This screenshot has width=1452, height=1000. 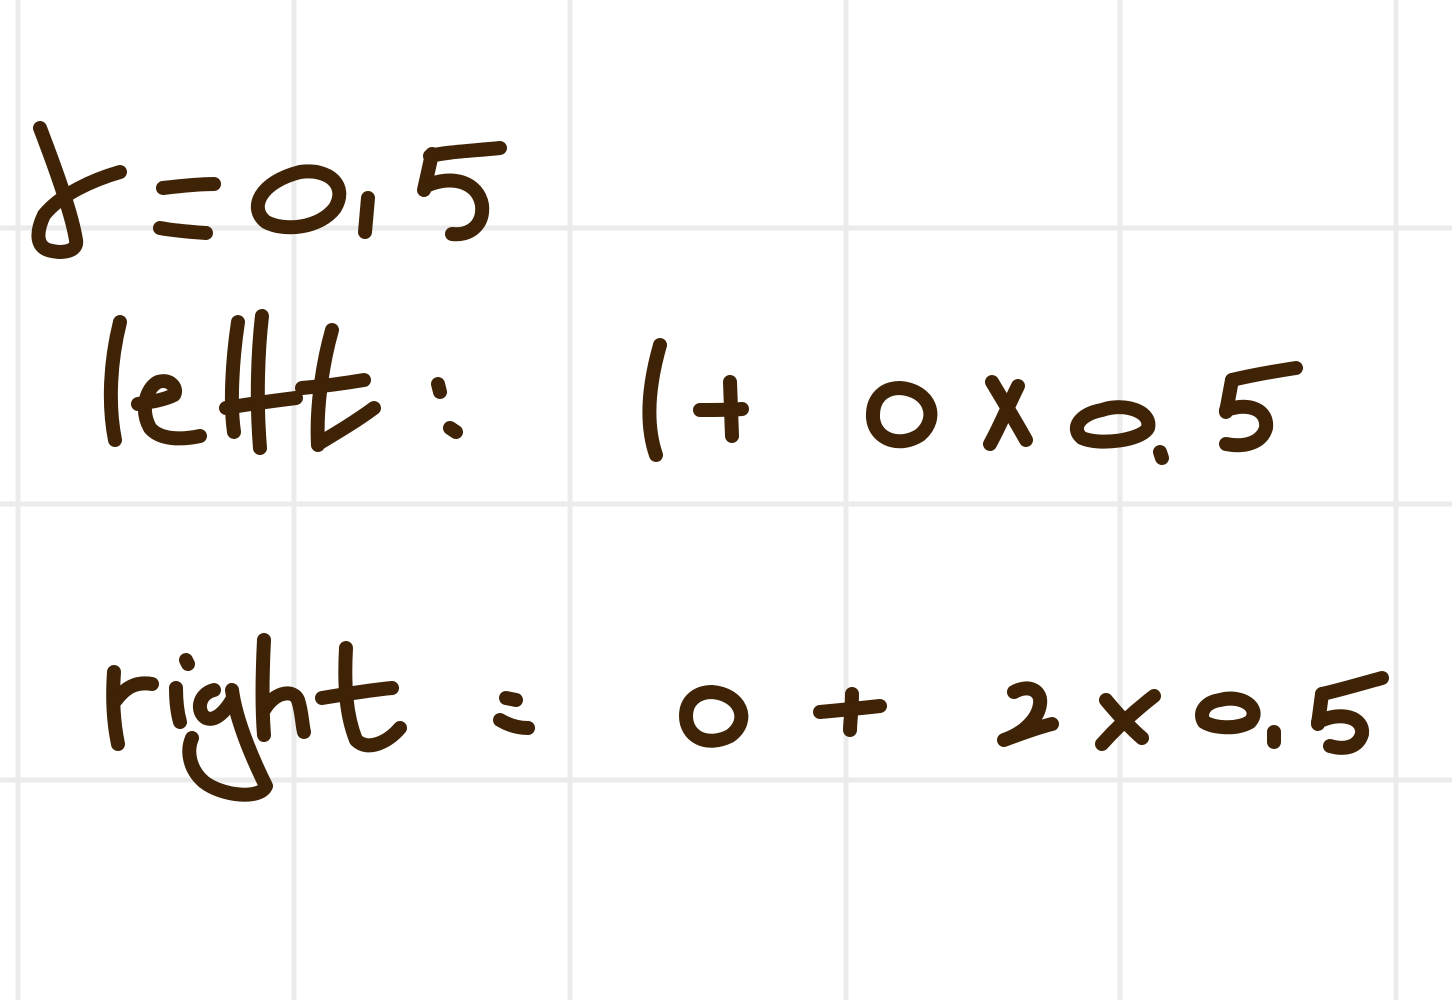 What do you see at coordinates (703, 387) in the screenshot?
I see `handwritten-line-left: left : 1 + 0 x 0.5` at bounding box center [703, 387].